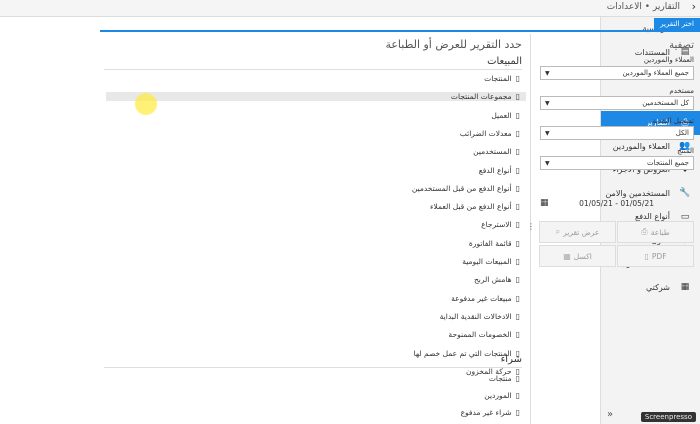 This screenshot has height=424, width=700. Describe the element at coordinates (498, 78) in the screenshot. I see `report-item-label: المنتجات` at that location.